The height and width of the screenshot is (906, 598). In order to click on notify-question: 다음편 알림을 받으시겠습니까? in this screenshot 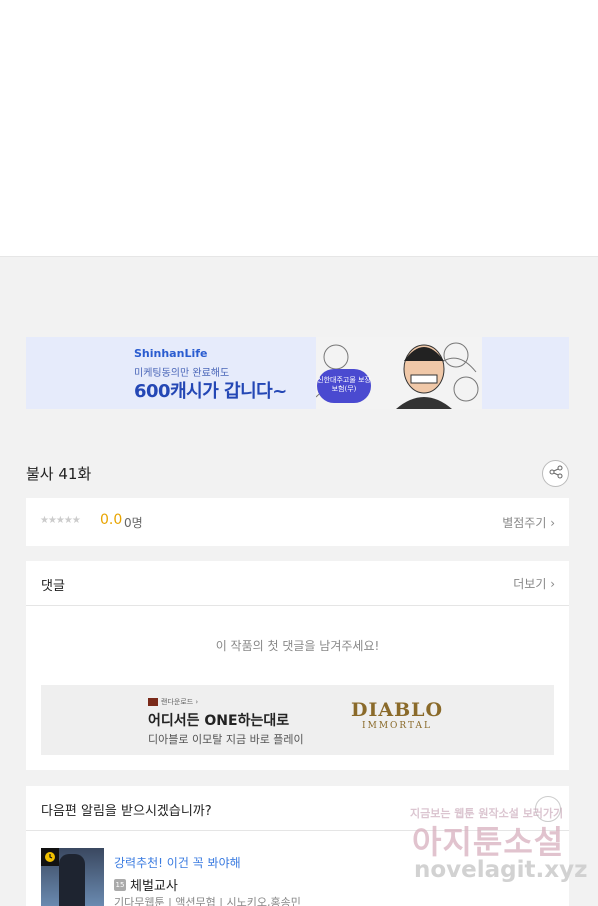, I will do `click(126, 811)`.